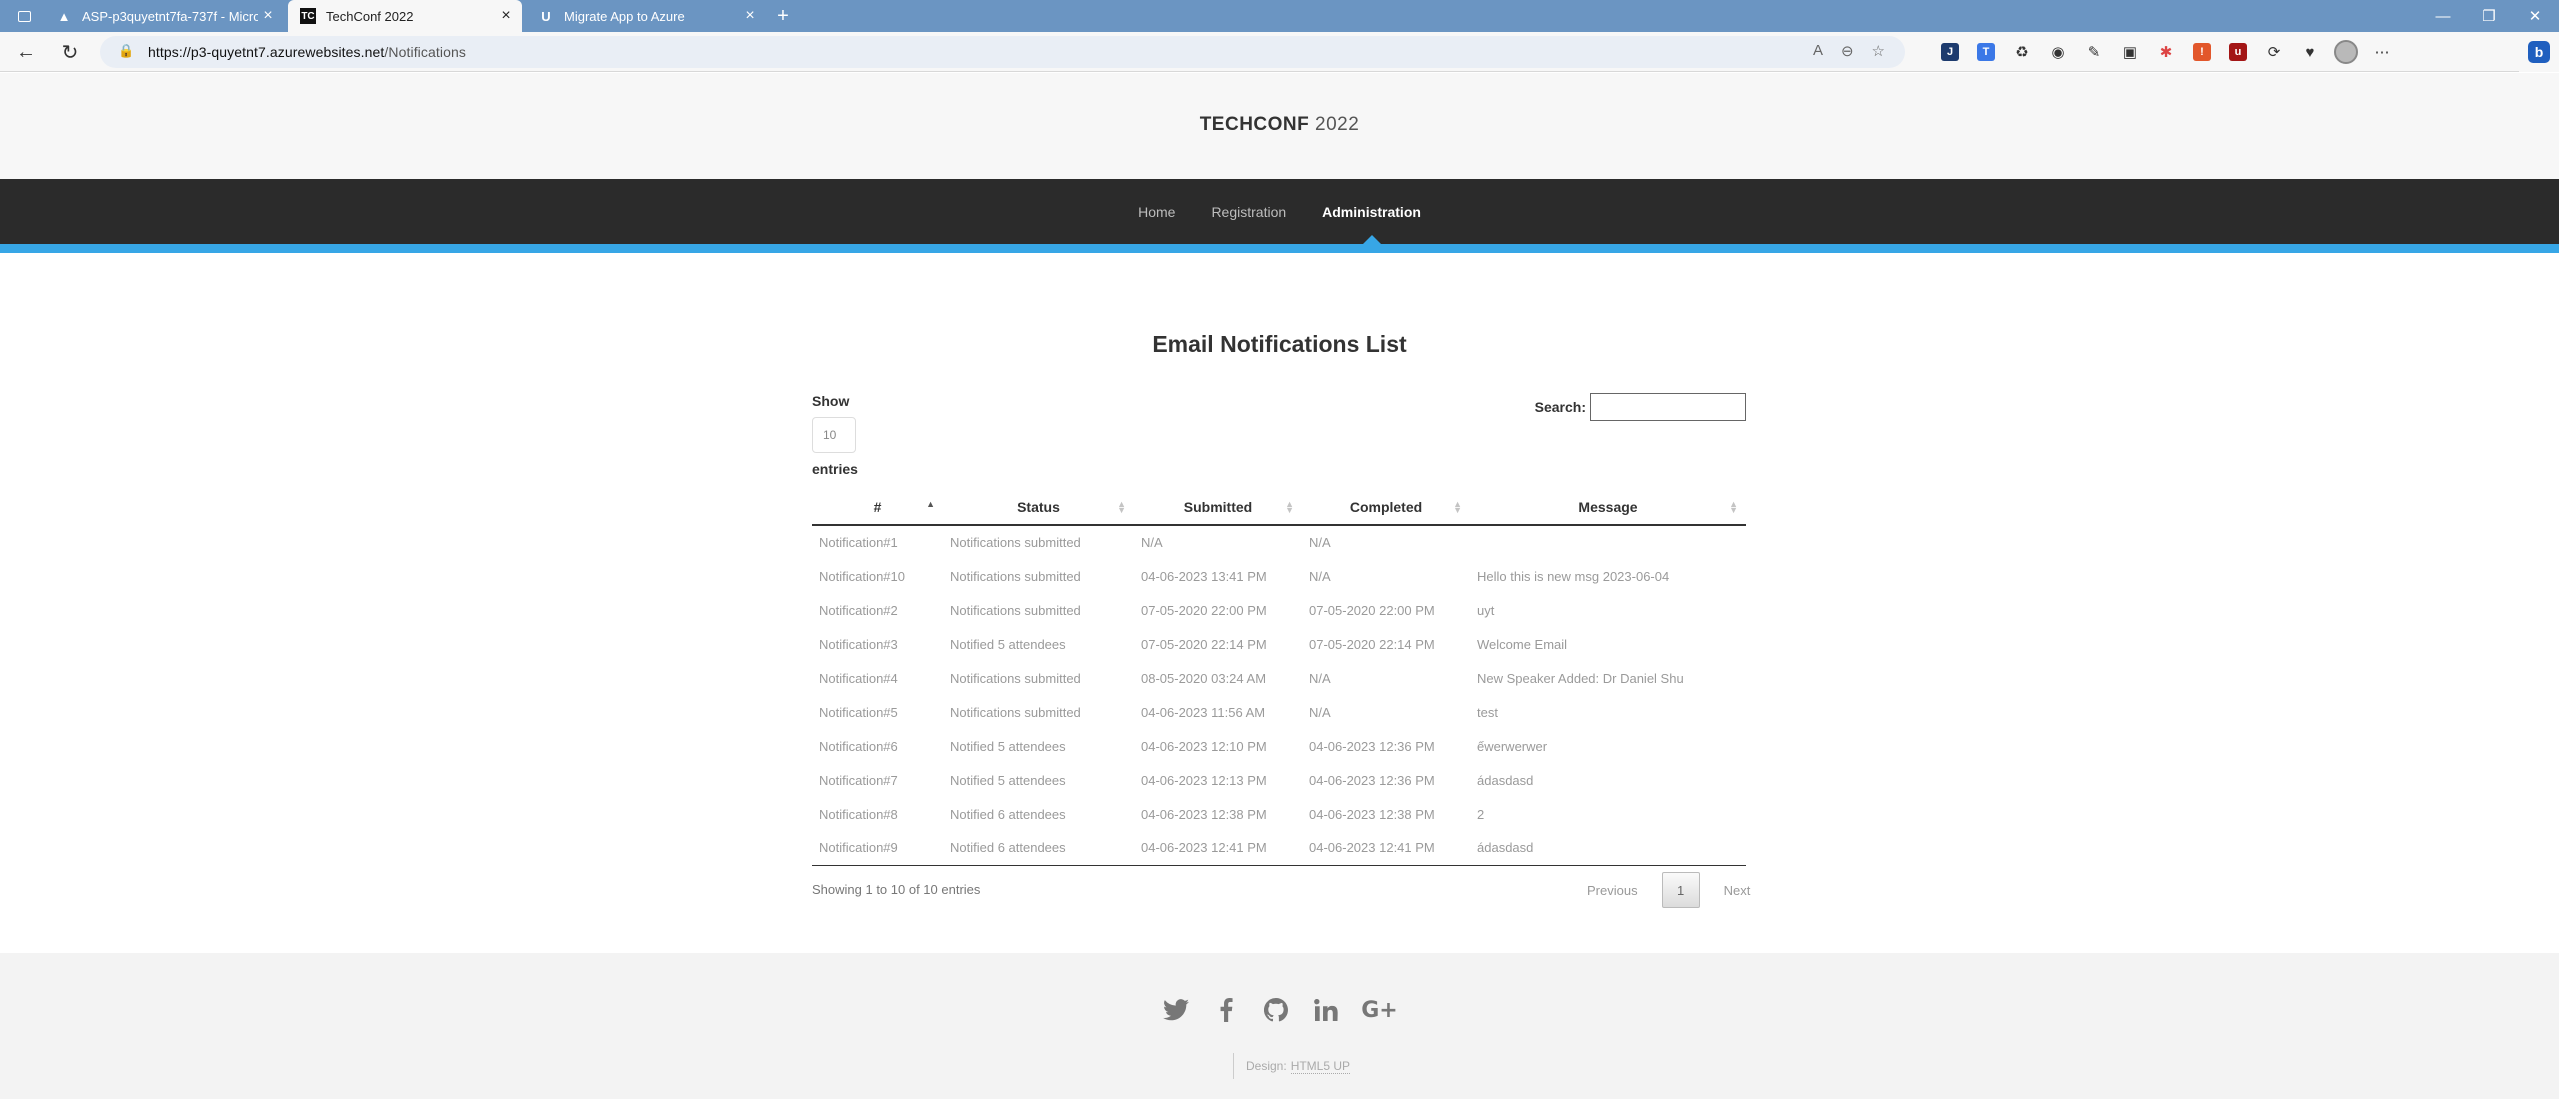 The image size is (2559, 1099). I want to click on cell-id: Notification#7, so click(877, 780).